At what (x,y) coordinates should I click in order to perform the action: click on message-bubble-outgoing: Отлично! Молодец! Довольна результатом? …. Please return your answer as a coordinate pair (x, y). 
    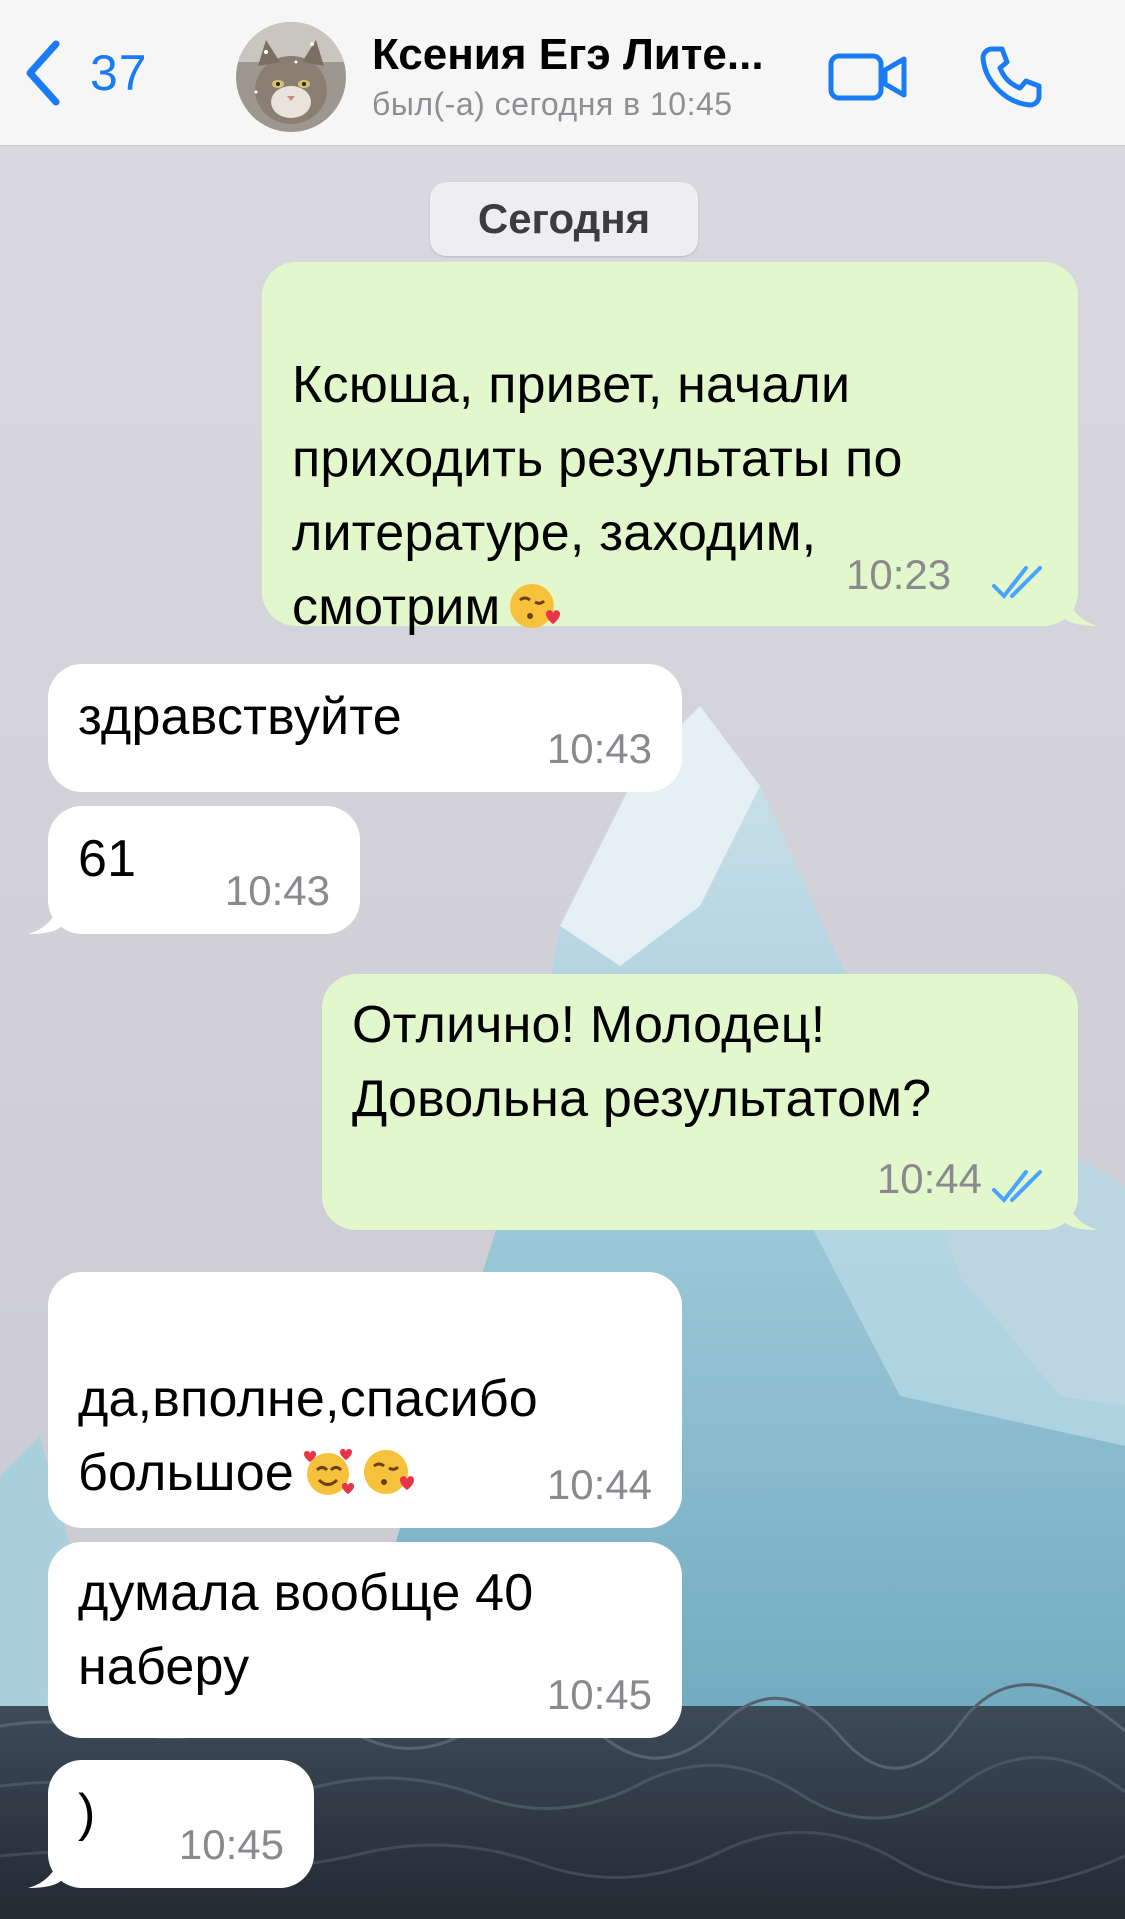
    Looking at the image, I should click on (700, 1102).